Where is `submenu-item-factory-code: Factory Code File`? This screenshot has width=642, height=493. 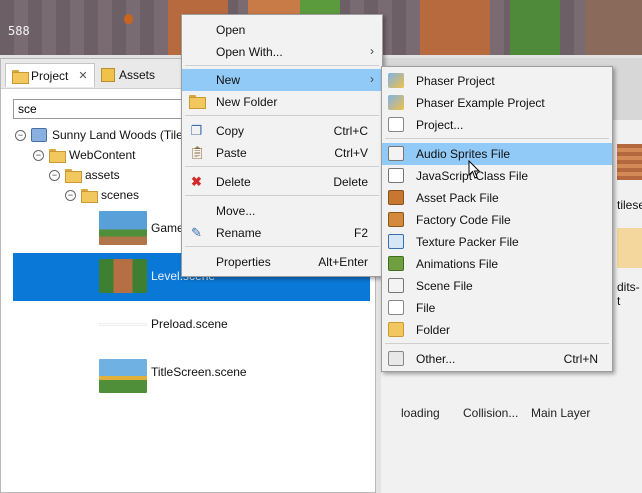 submenu-item-factory-code: Factory Code File is located at coordinates (497, 220).